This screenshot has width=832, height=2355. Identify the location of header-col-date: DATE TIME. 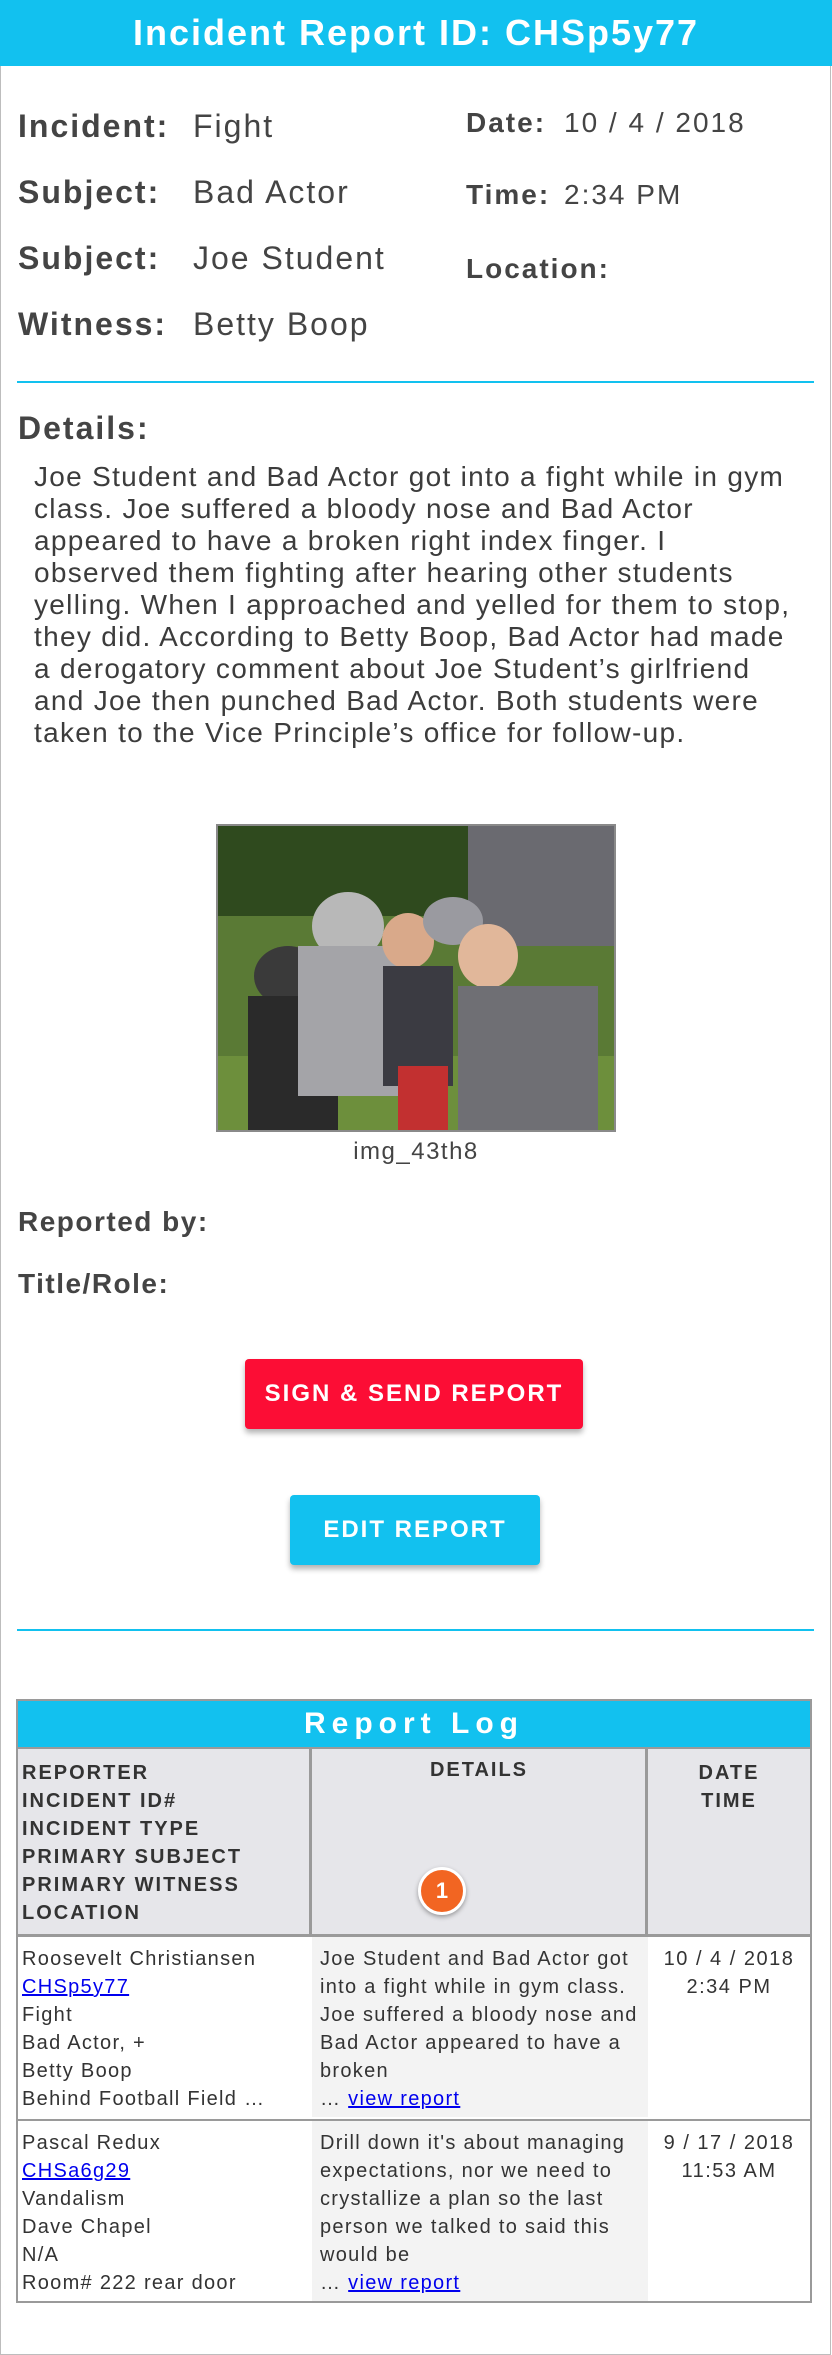
(729, 1787).